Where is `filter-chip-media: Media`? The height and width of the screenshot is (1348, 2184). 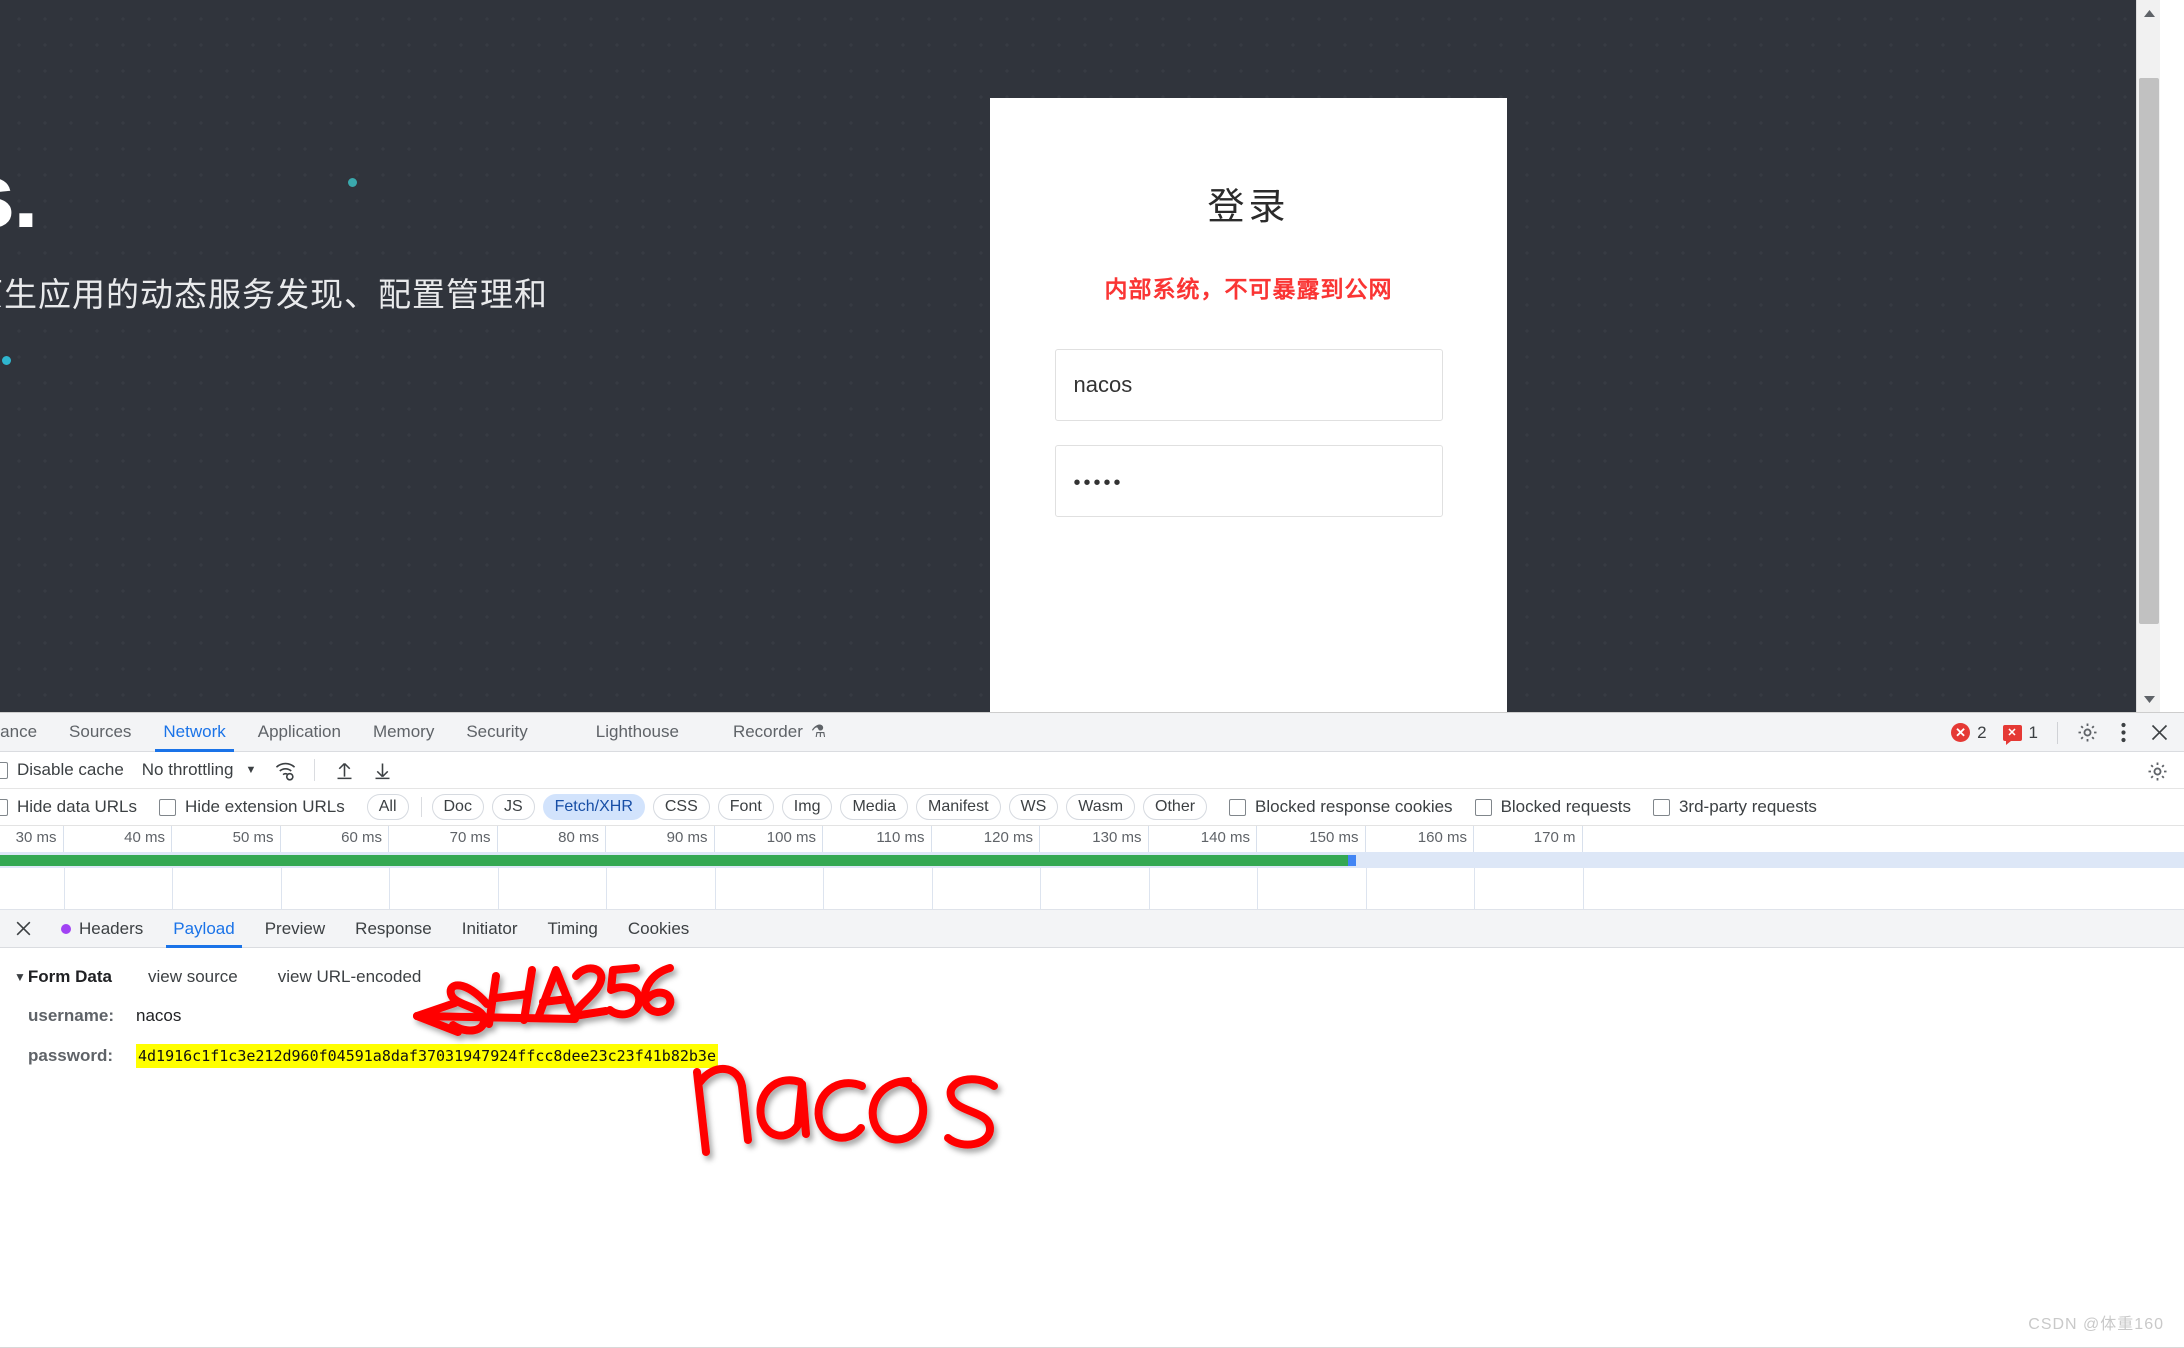
filter-chip-media: Media is located at coordinates (874, 807).